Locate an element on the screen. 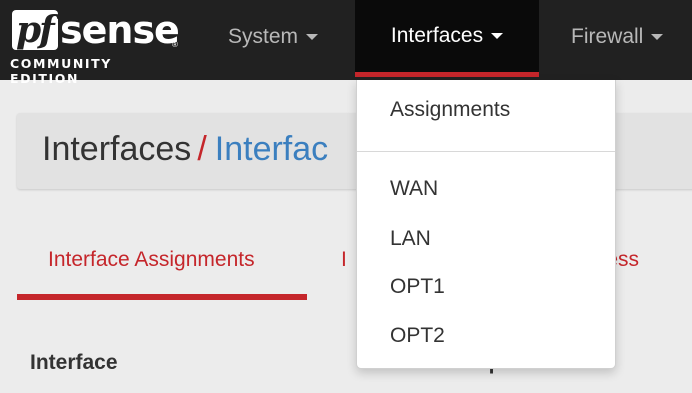 The height and width of the screenshot is (393, 692). nav-firewall: Firewall is located at coordinates (617, 37).